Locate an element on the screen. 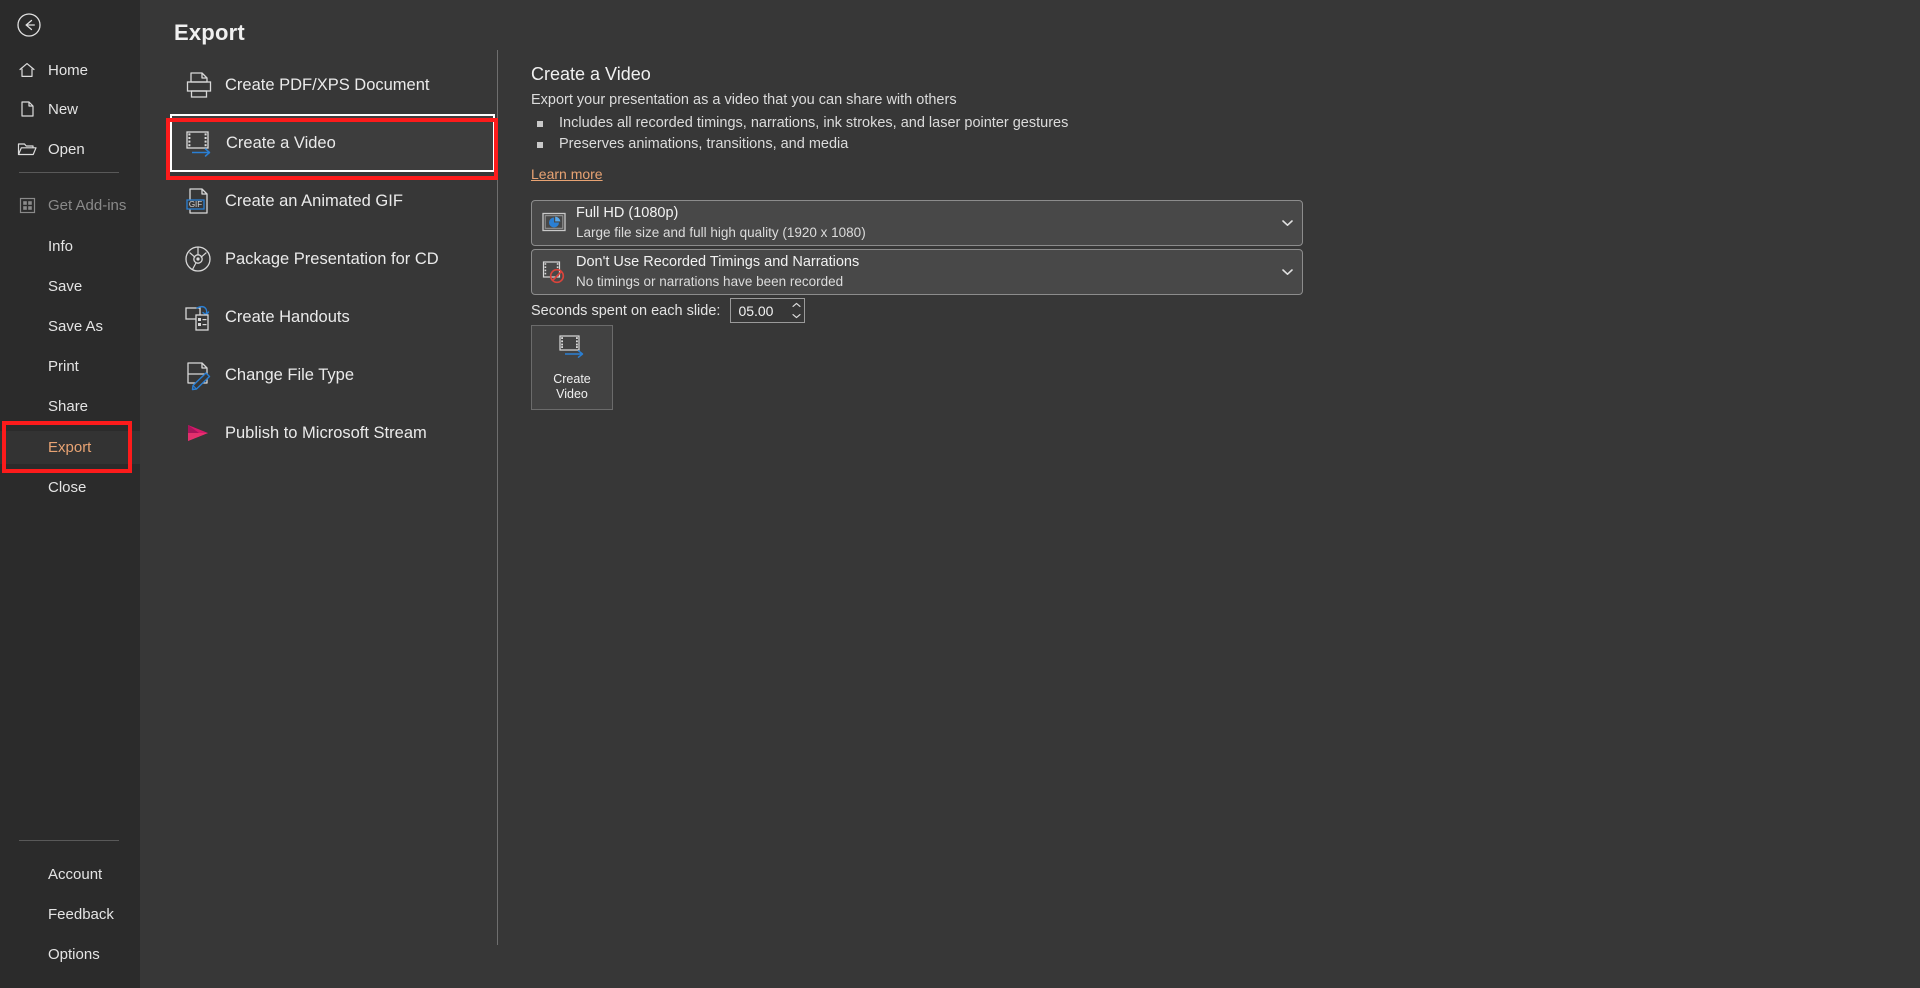 This screenshot has height=988, width=1920. export-option-create-handouts: Create Handouts is located at coordinates (332, 317).